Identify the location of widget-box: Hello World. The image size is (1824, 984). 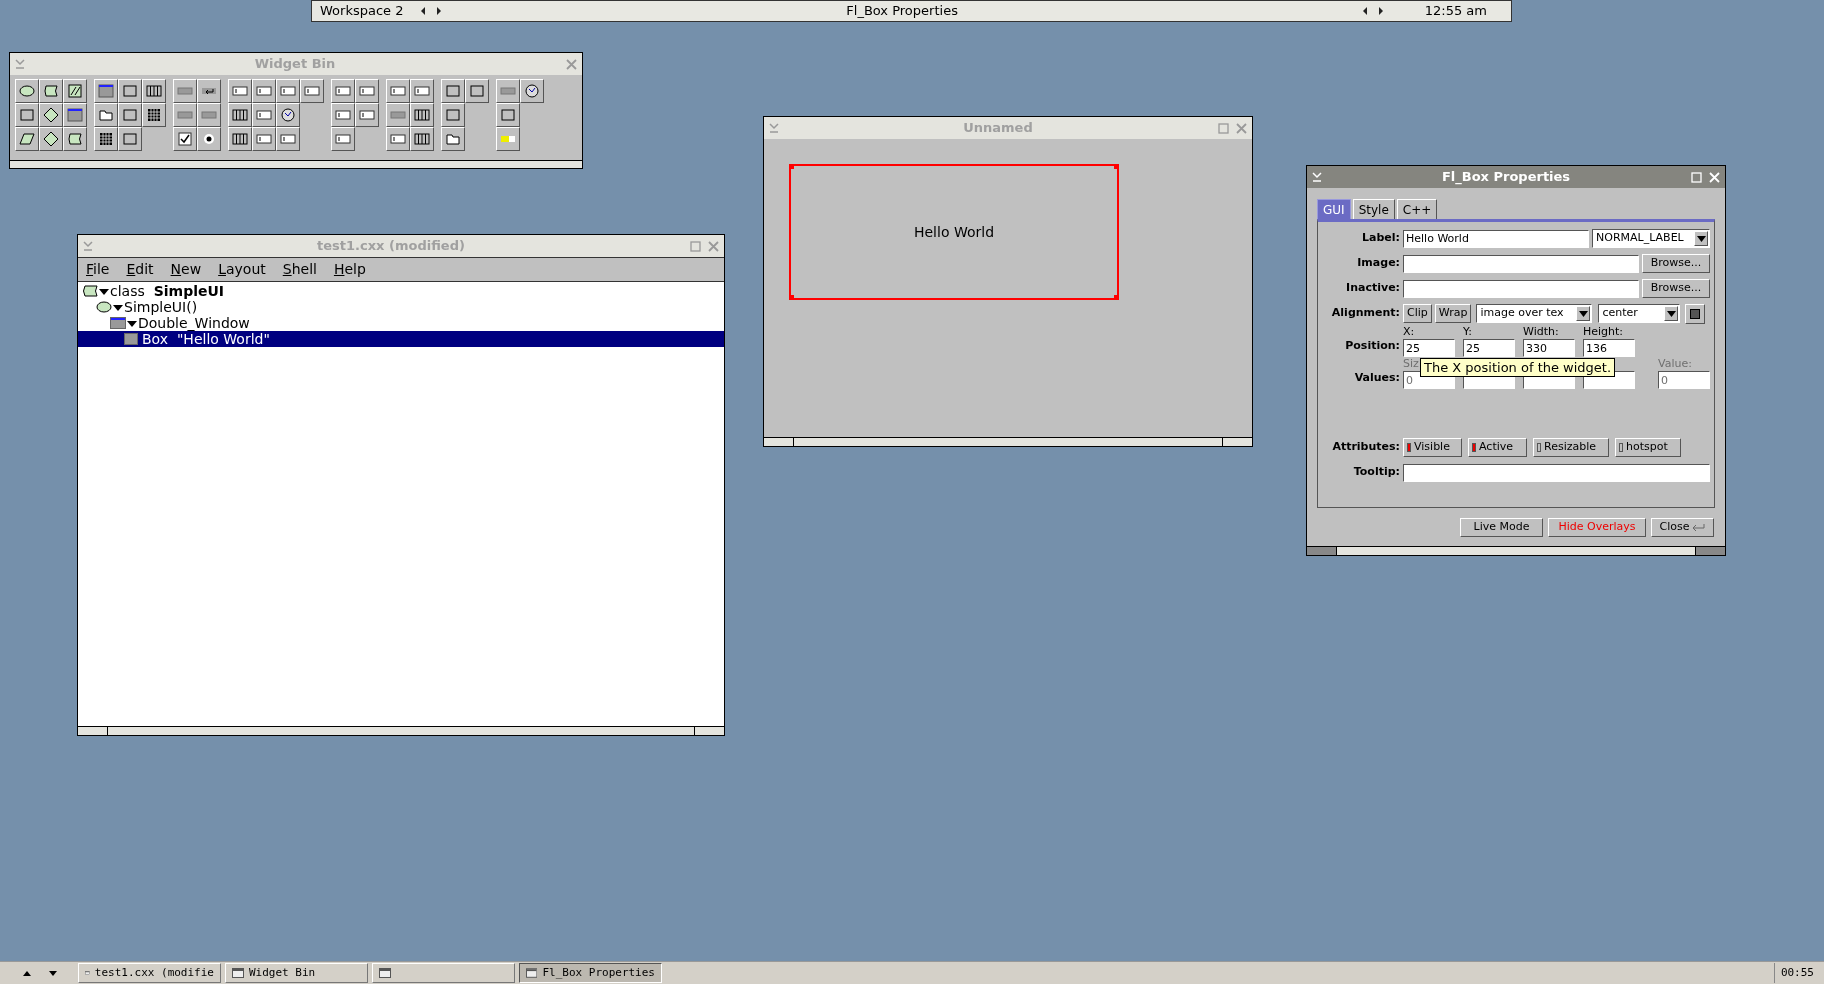
(954, 232).